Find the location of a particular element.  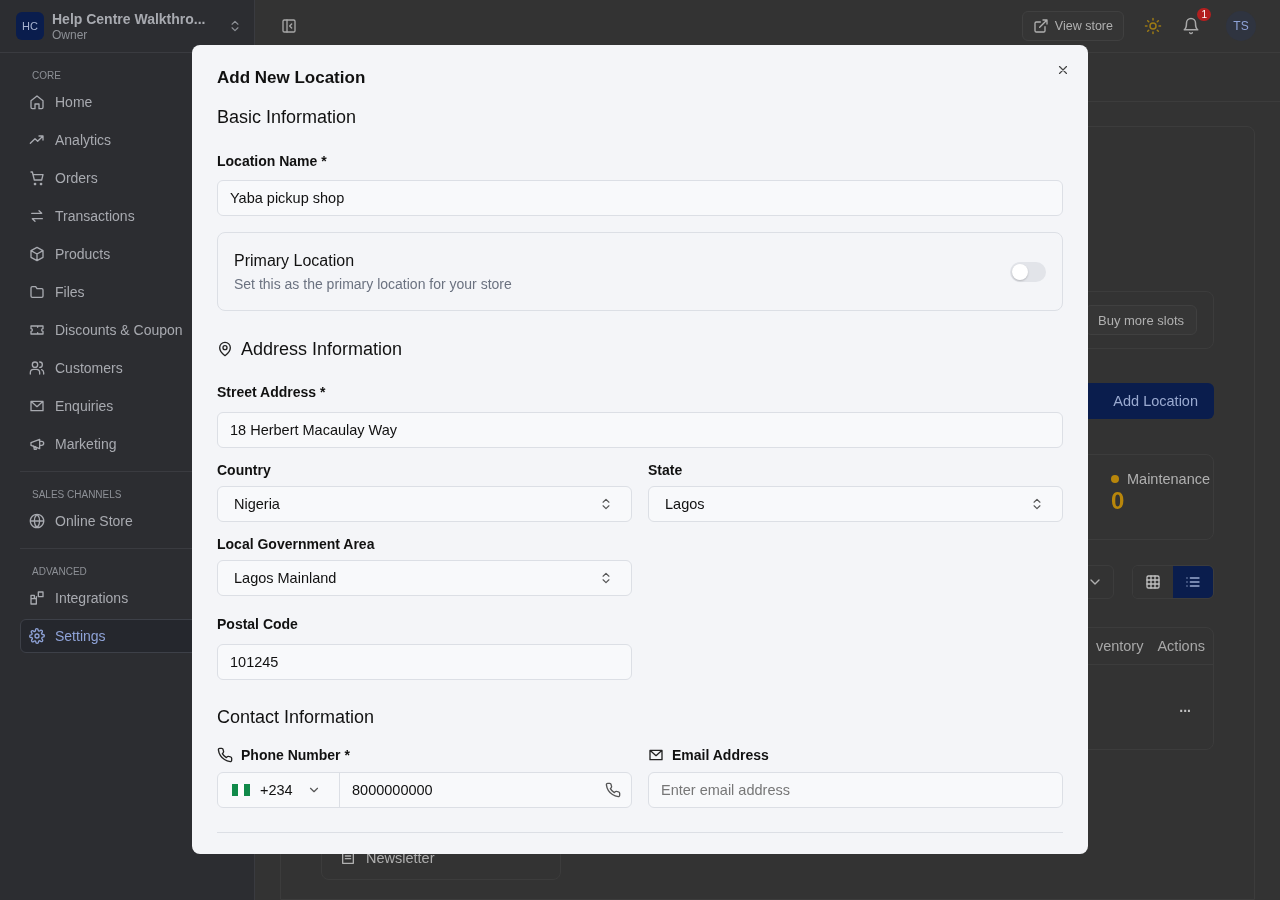

box-icon is located at coordinates (37, 254).